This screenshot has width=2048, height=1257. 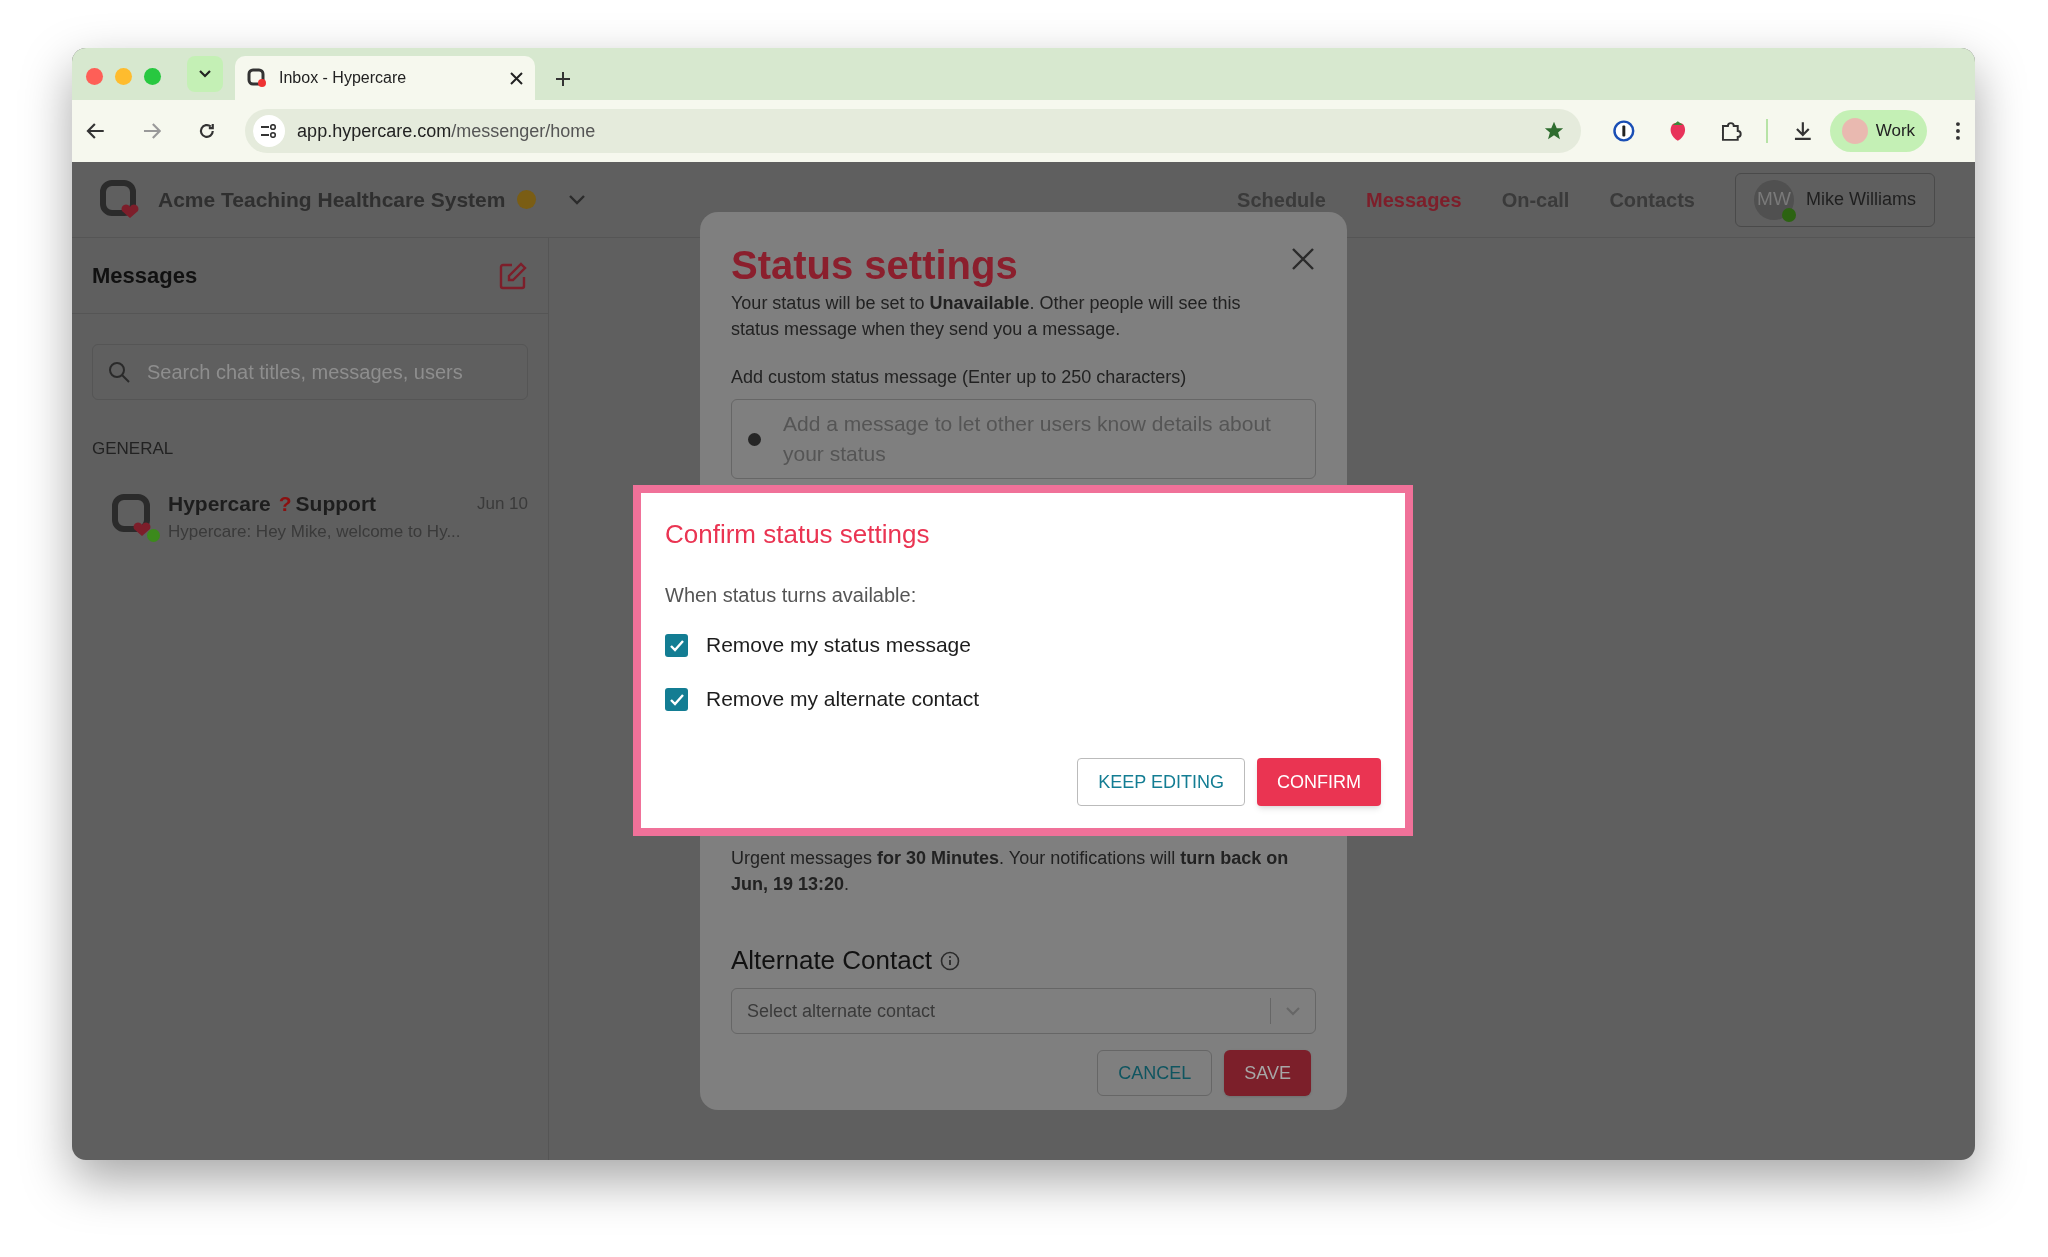 I want to click on checkbox-label: Remove my alternate contact, so click(x=843, y=699).